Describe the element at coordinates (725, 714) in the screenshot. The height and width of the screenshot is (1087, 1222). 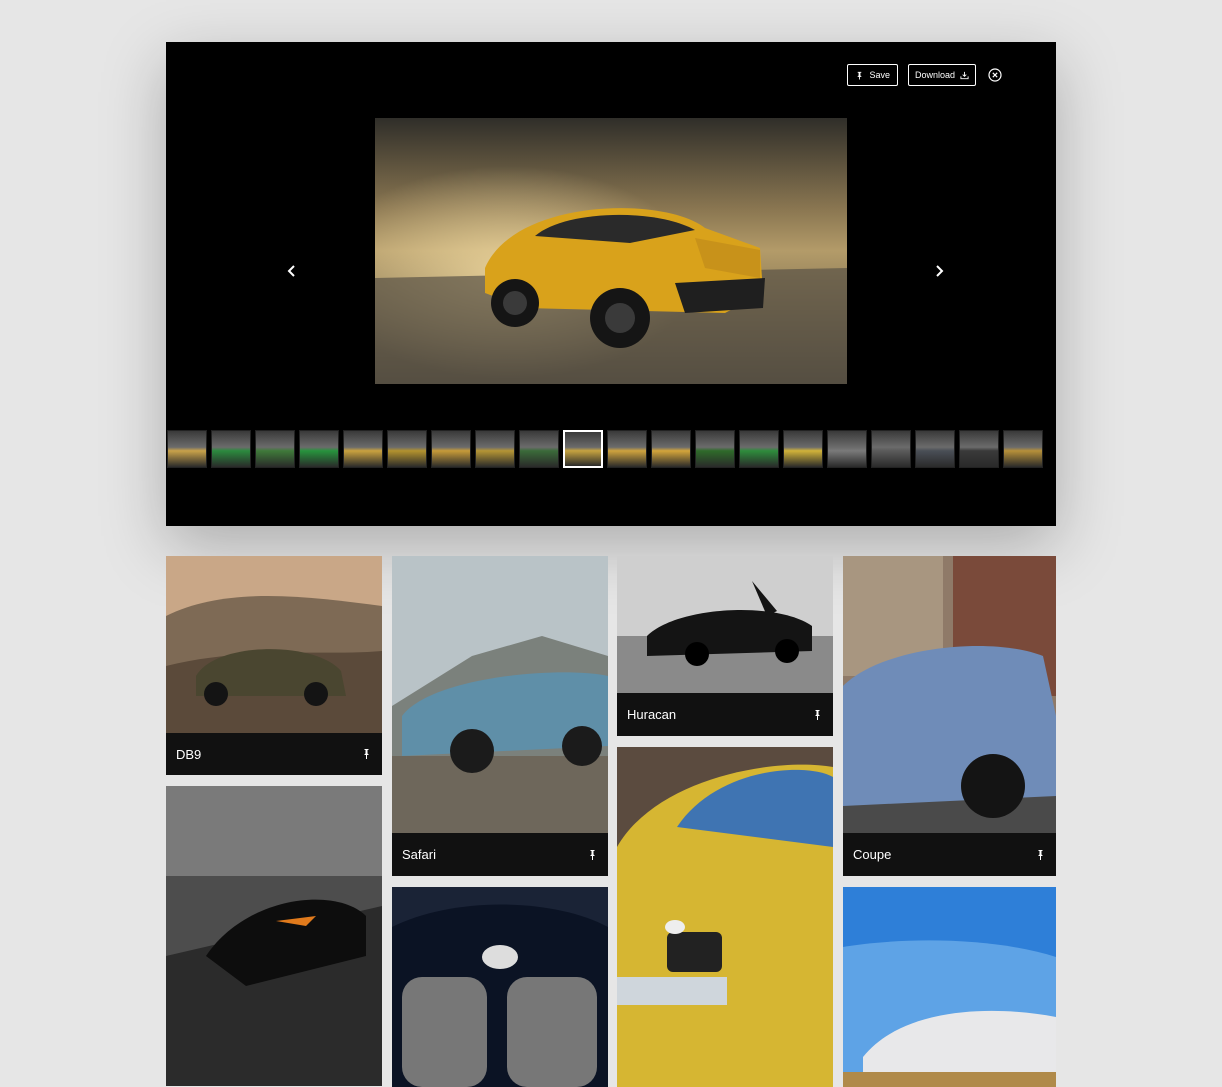
I see `card-caption: Huracan` at that location.